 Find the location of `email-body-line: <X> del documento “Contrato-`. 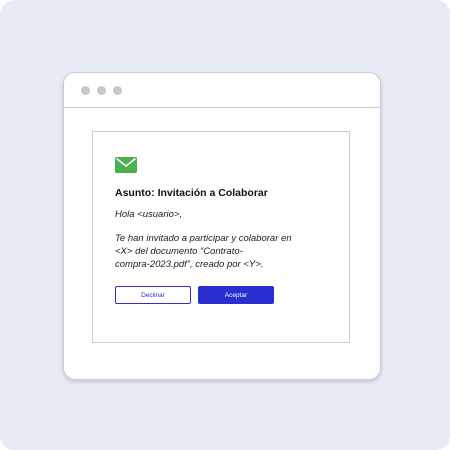

email-body-line: <X> del documento “Contrato- is located at coordinates (179, 251).